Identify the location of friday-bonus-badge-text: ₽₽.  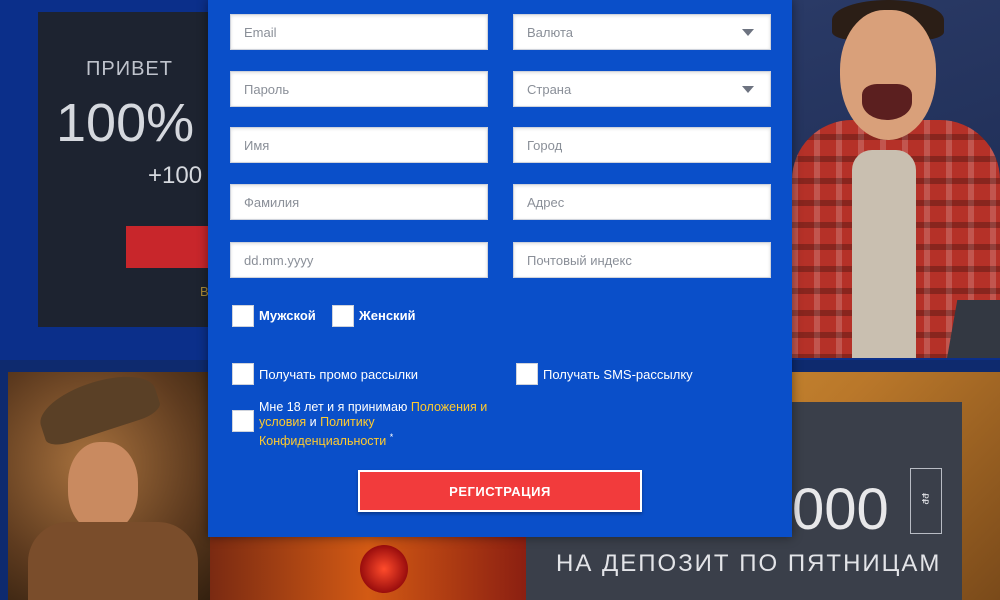
(925, 499).